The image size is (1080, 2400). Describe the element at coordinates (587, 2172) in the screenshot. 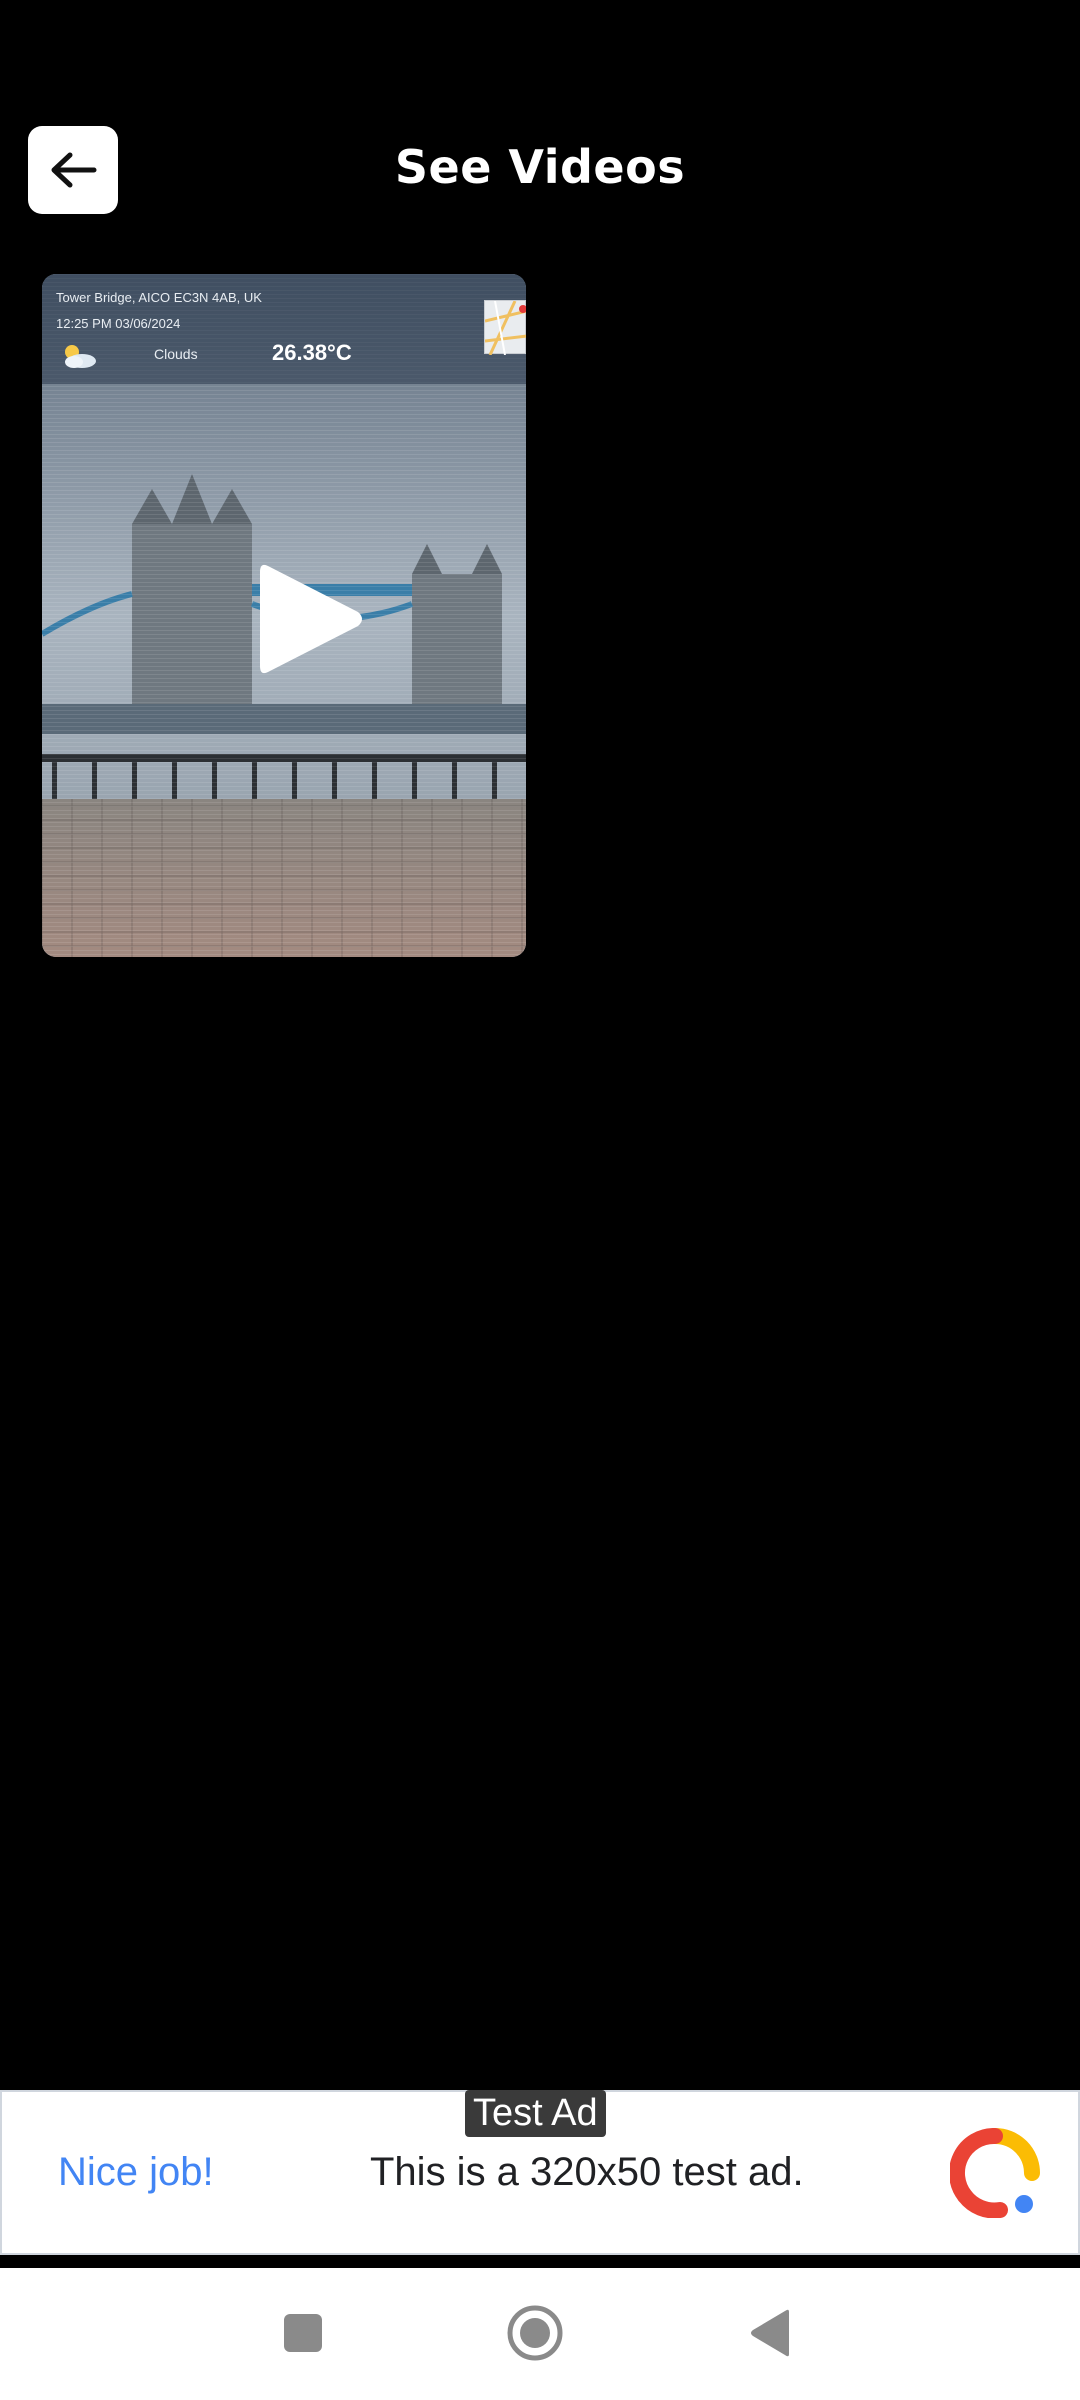

I see `ad-message: This is a 320x50 test ad.` at that location.